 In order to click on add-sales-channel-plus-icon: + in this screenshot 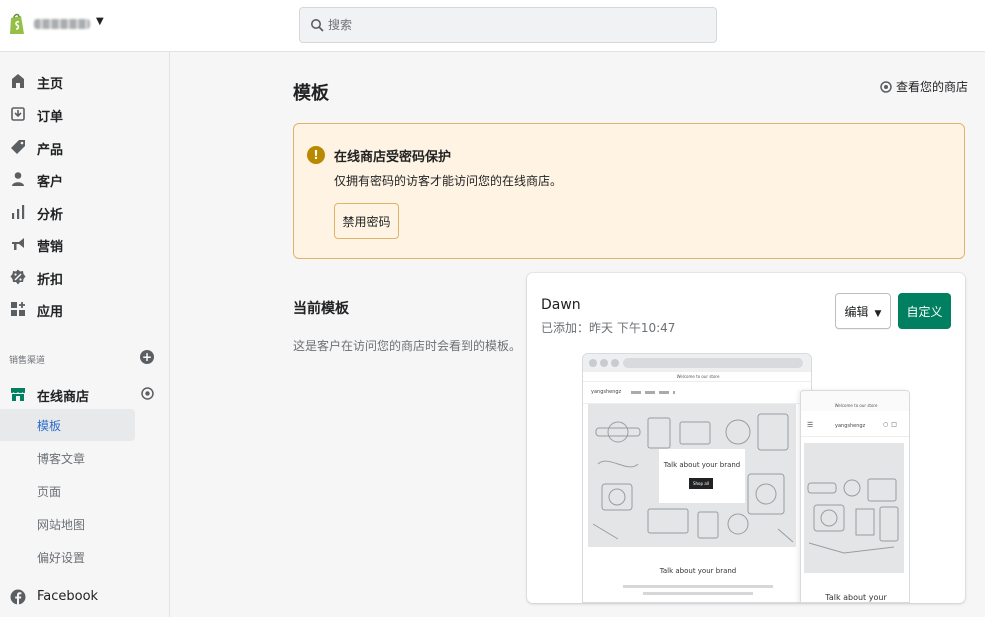, I will do `click(147, 357)`.